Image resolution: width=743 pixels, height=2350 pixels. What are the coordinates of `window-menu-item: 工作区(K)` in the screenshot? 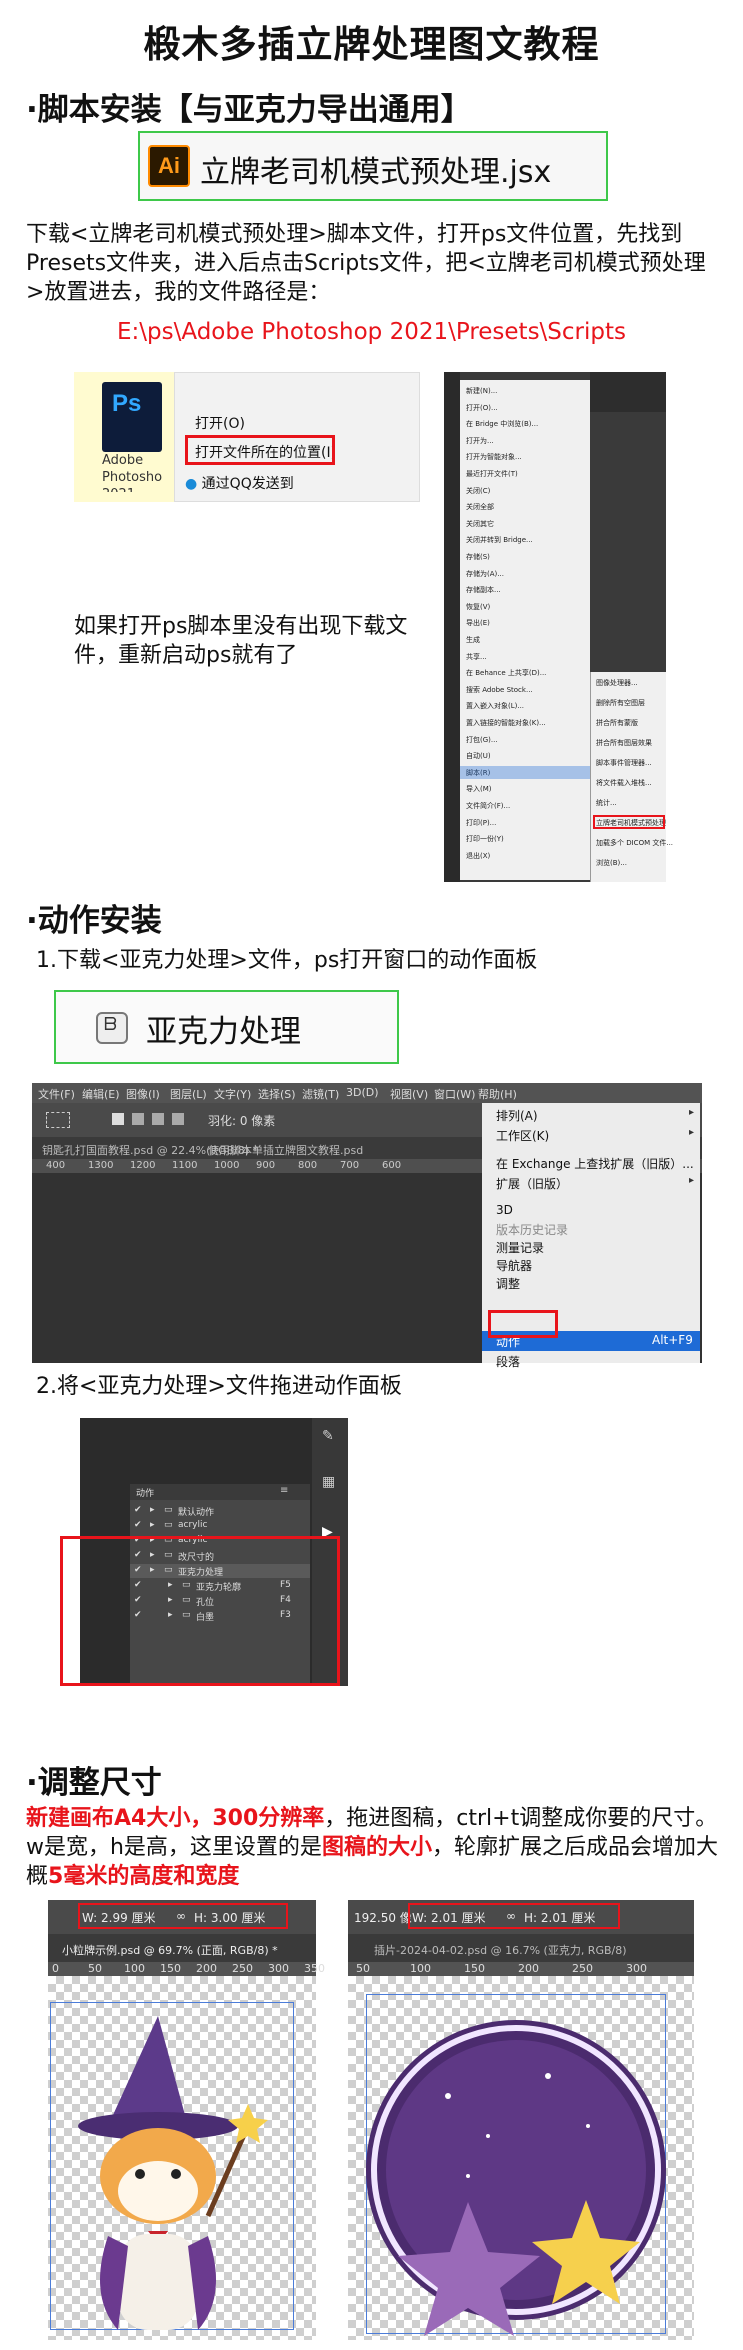 It's located at (522, 1135).